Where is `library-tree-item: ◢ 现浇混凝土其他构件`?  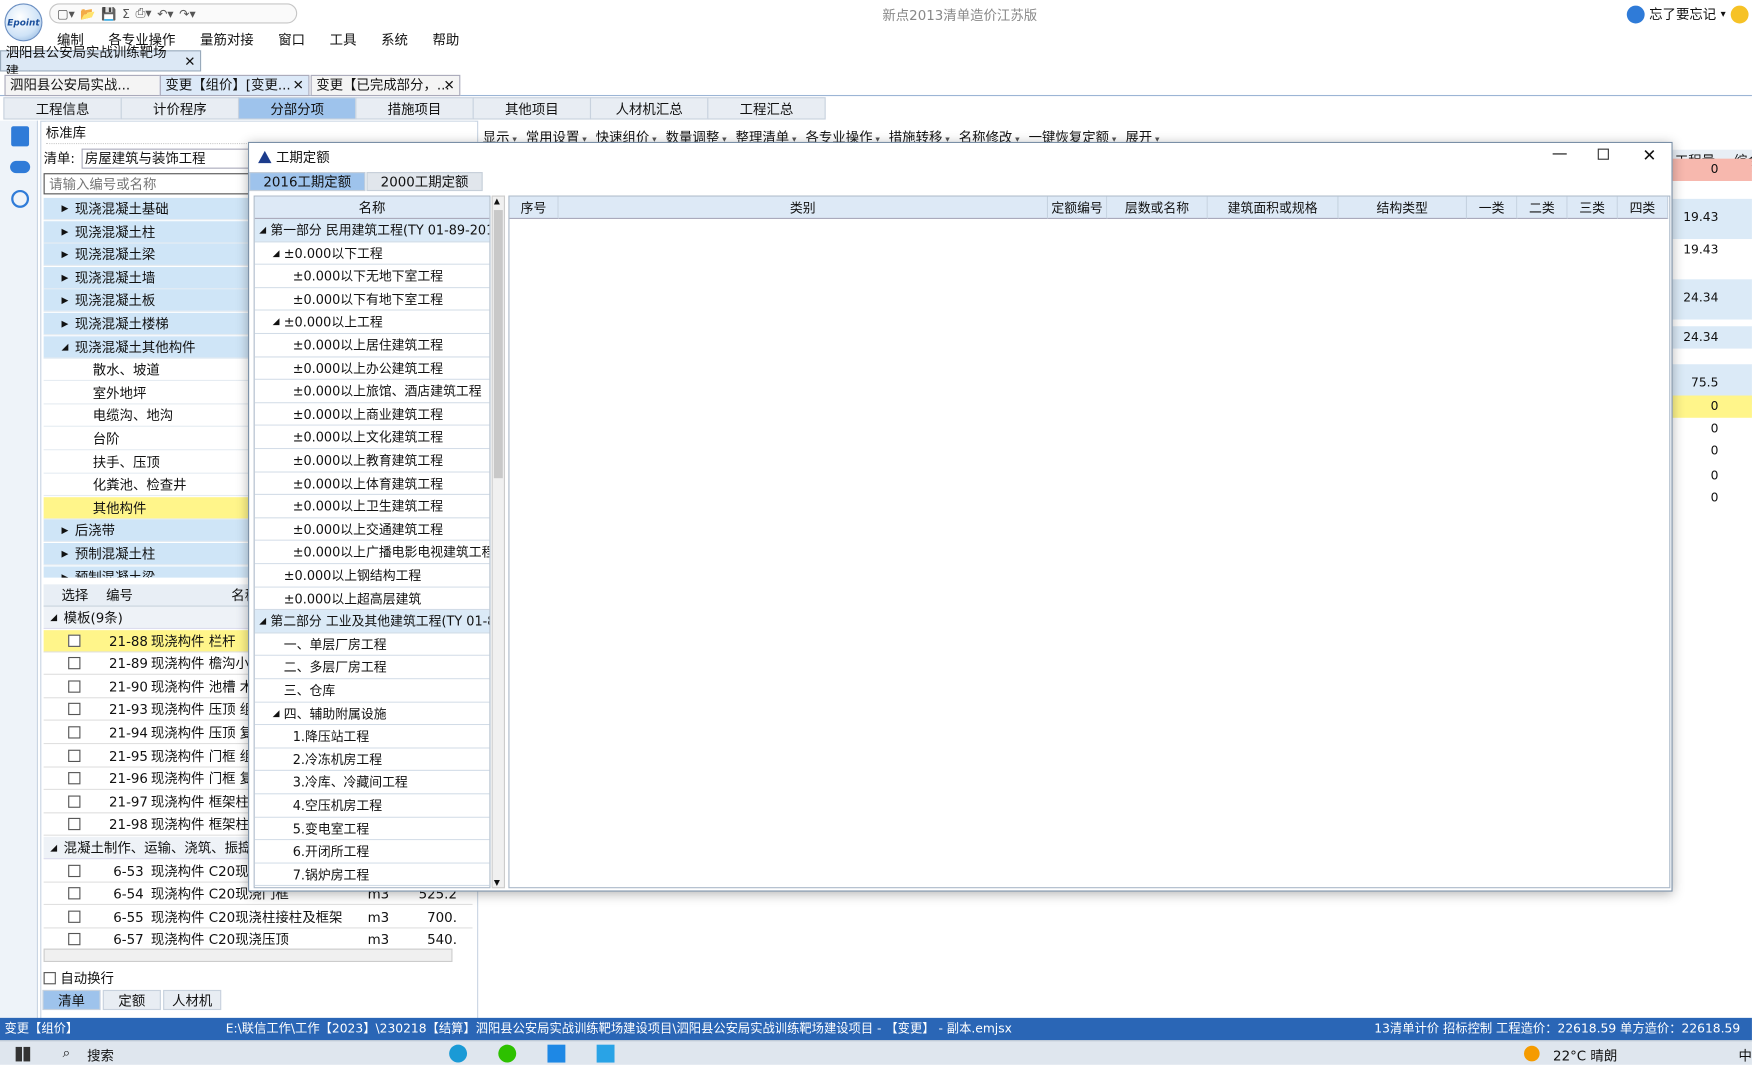 library-tree-item: ◢ 现浇混凝土其他构件 is located at coordinates (147, 347).